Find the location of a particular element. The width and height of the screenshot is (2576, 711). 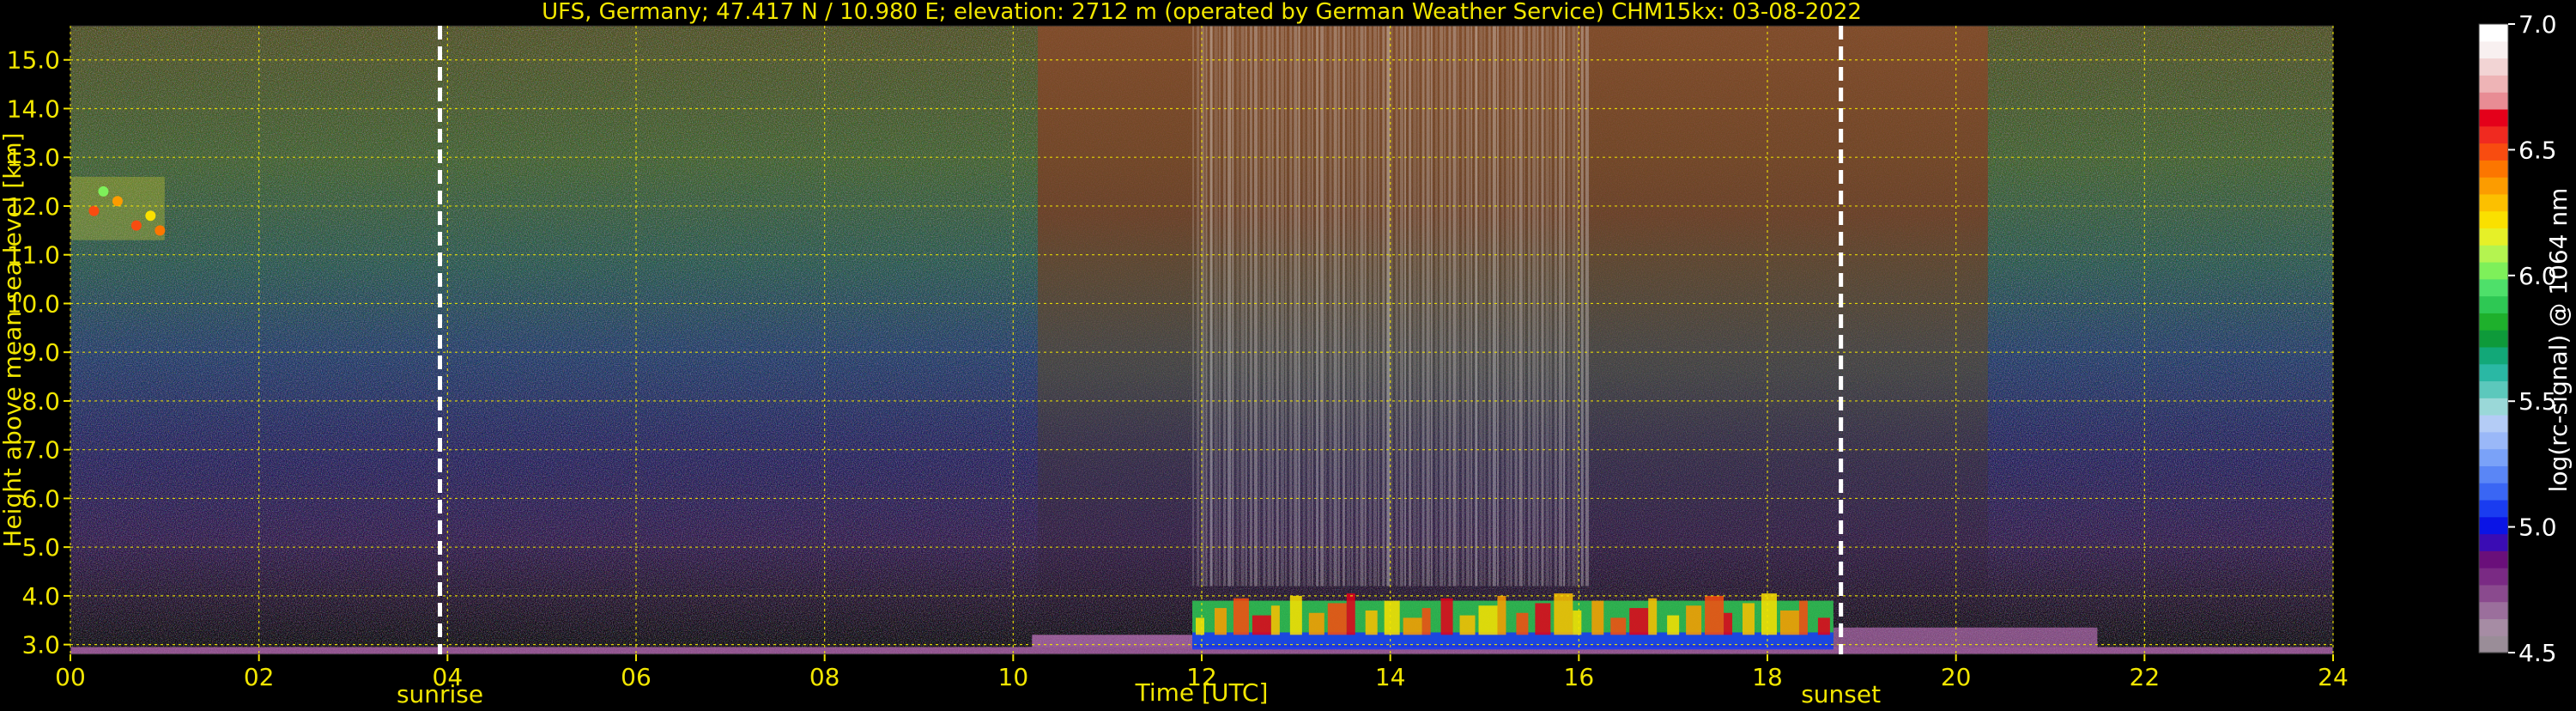

y-tick-label: 5.0 is located at coordinates (40, 547).